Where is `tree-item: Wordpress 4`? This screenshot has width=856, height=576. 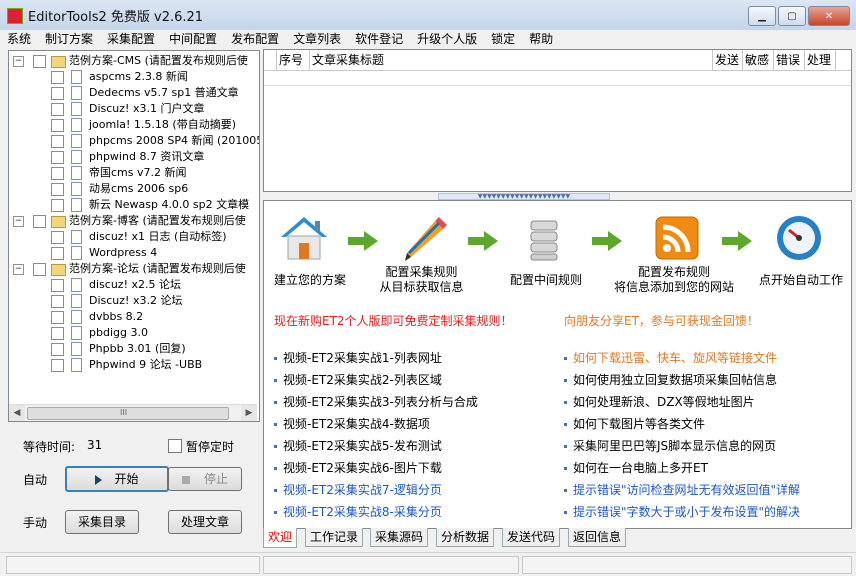 tree-item: Wordpress 4 is located at coordinates (134, 253).